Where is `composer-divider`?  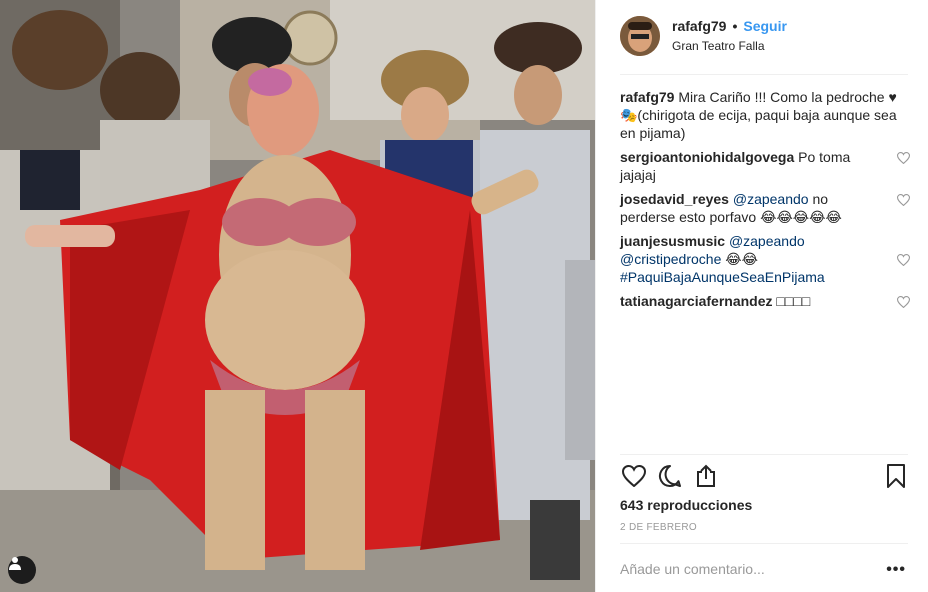 composer-divider is located at coordinates (764, 543).